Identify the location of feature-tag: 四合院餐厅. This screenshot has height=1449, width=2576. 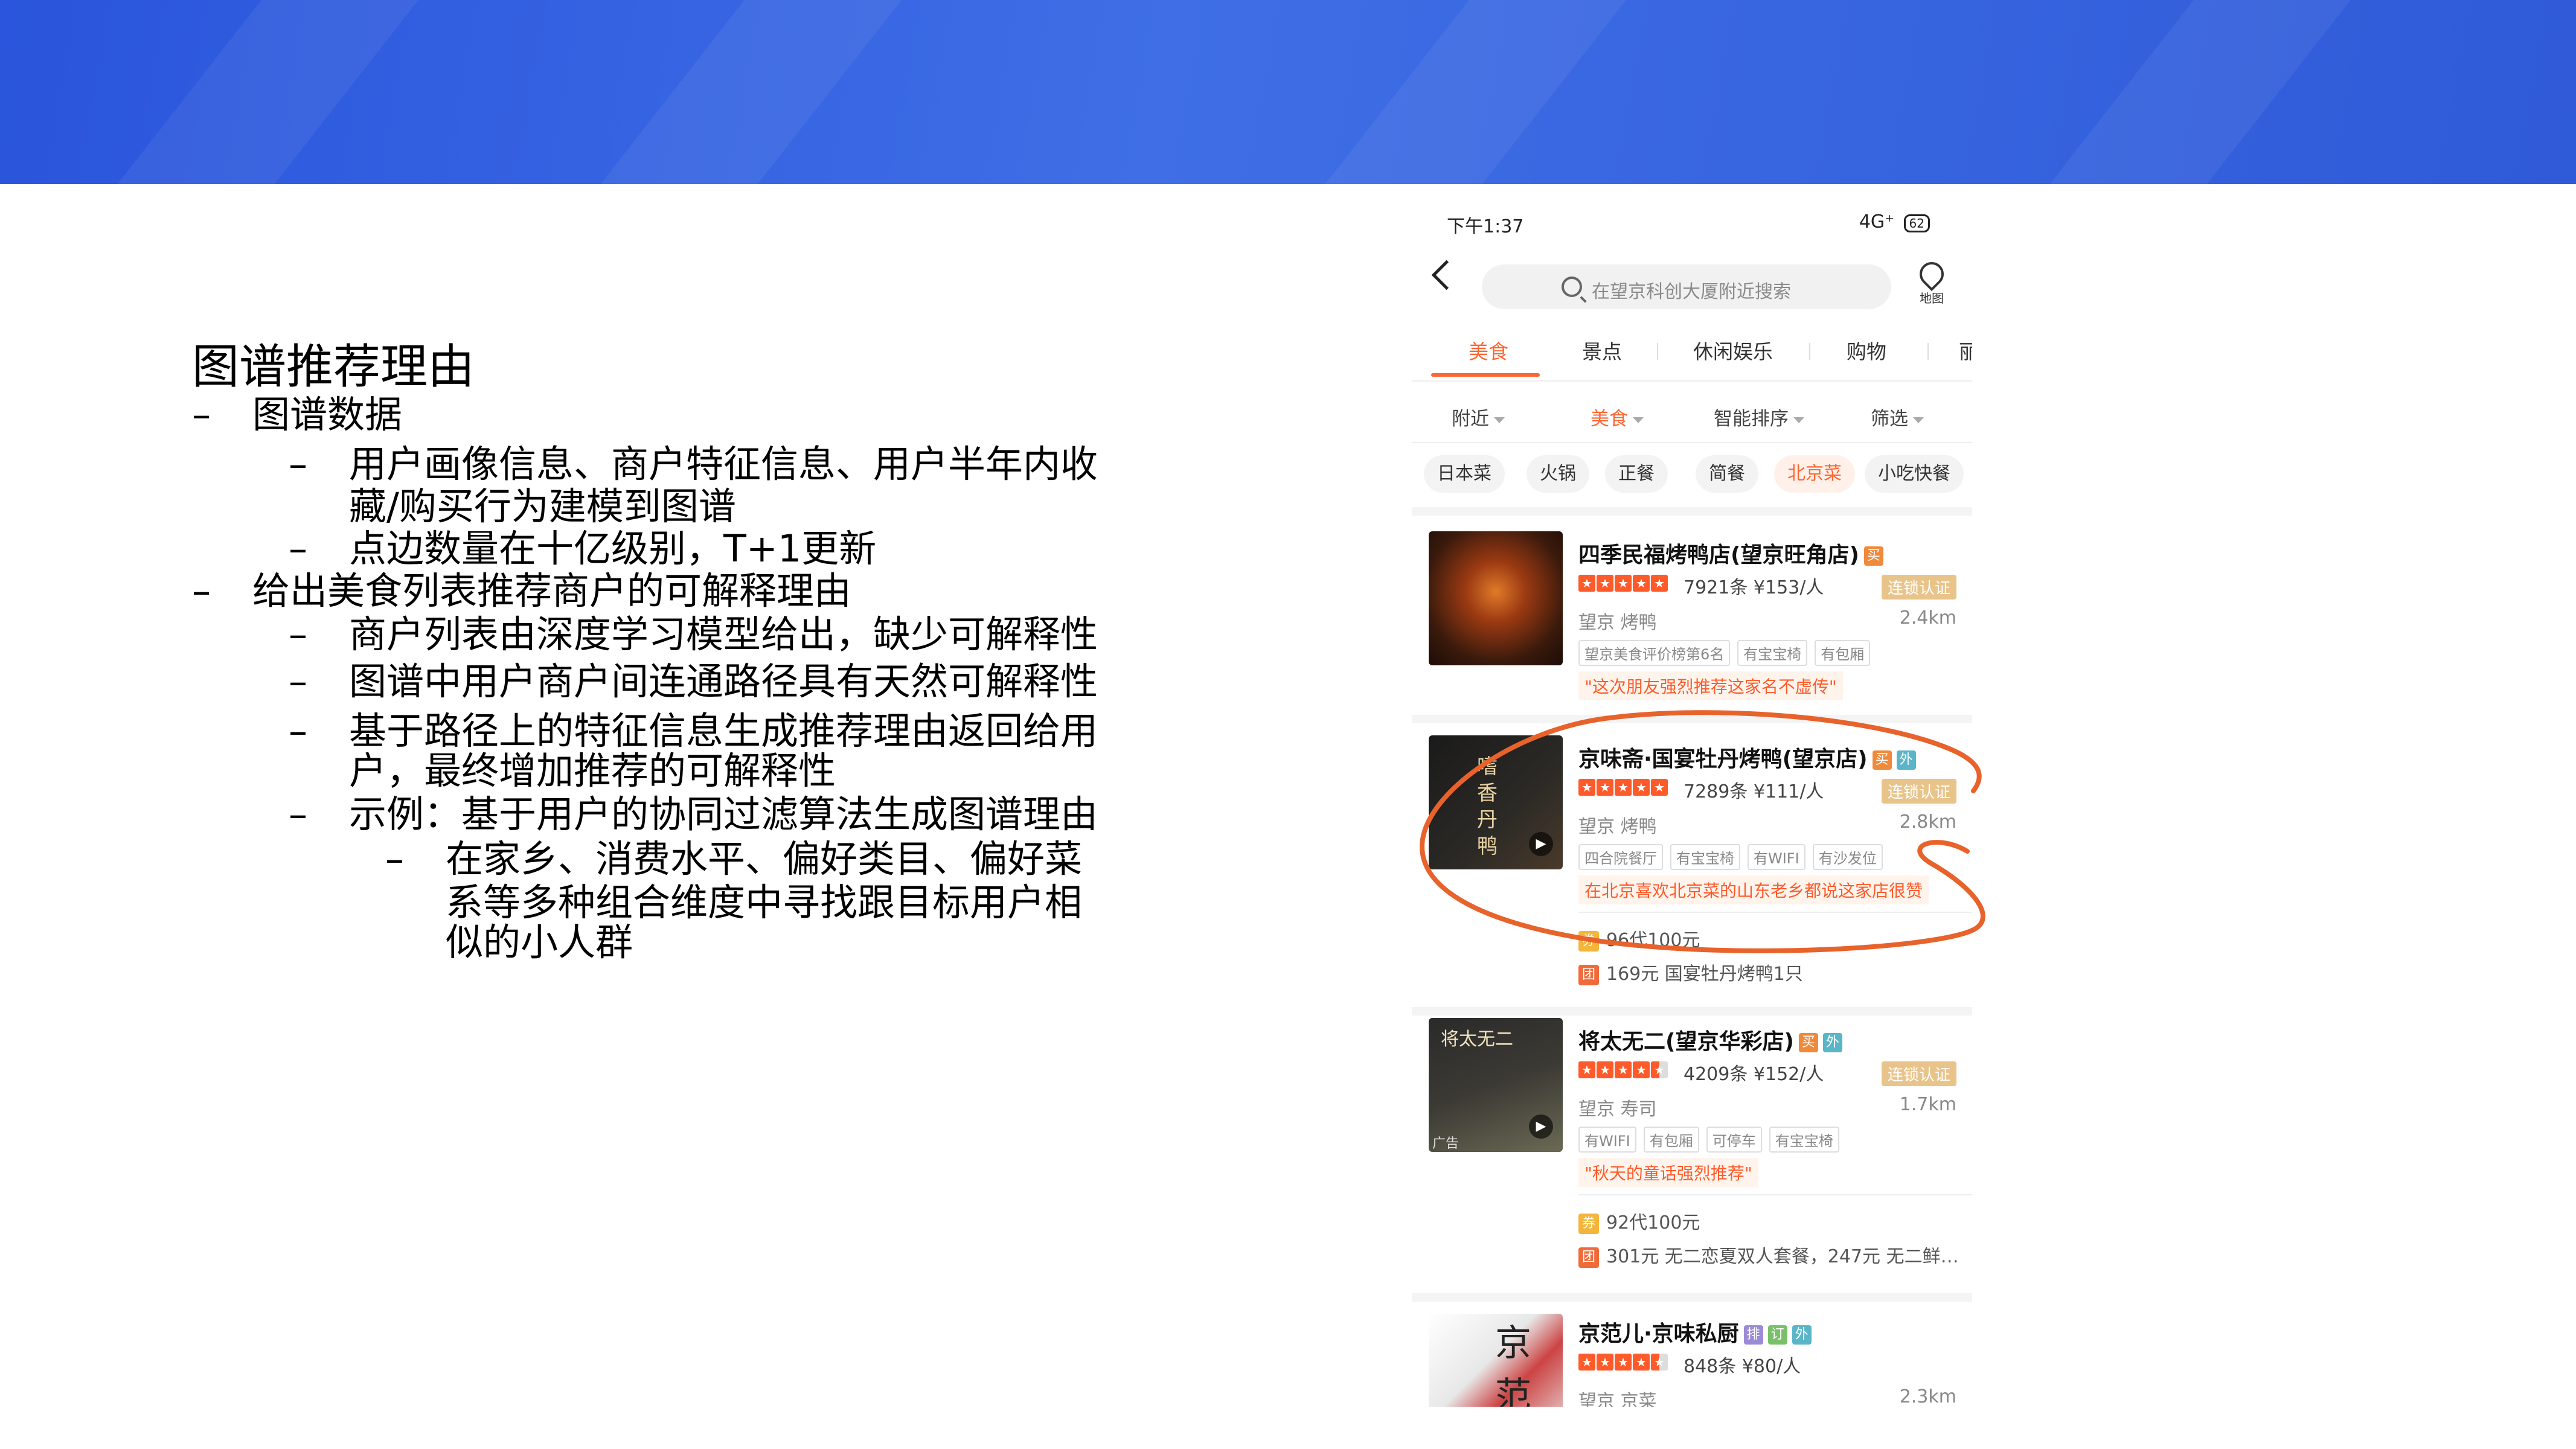
(1620, 857).